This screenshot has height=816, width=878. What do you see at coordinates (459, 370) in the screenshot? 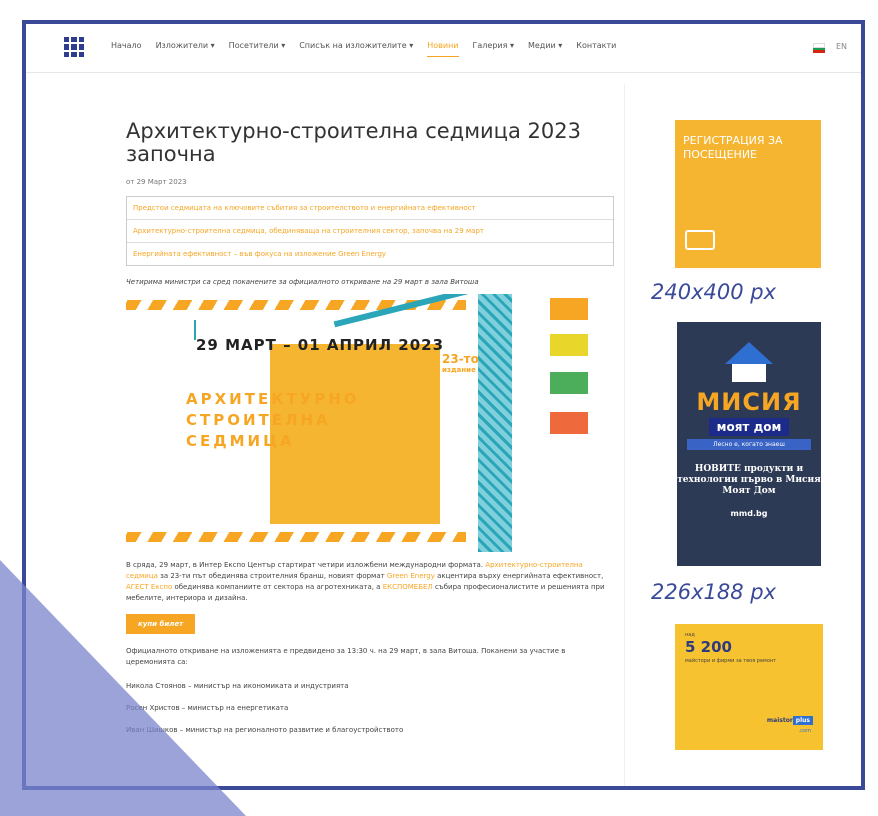
I see `poster-edition-label: издание` at bounding box center [459, 370].